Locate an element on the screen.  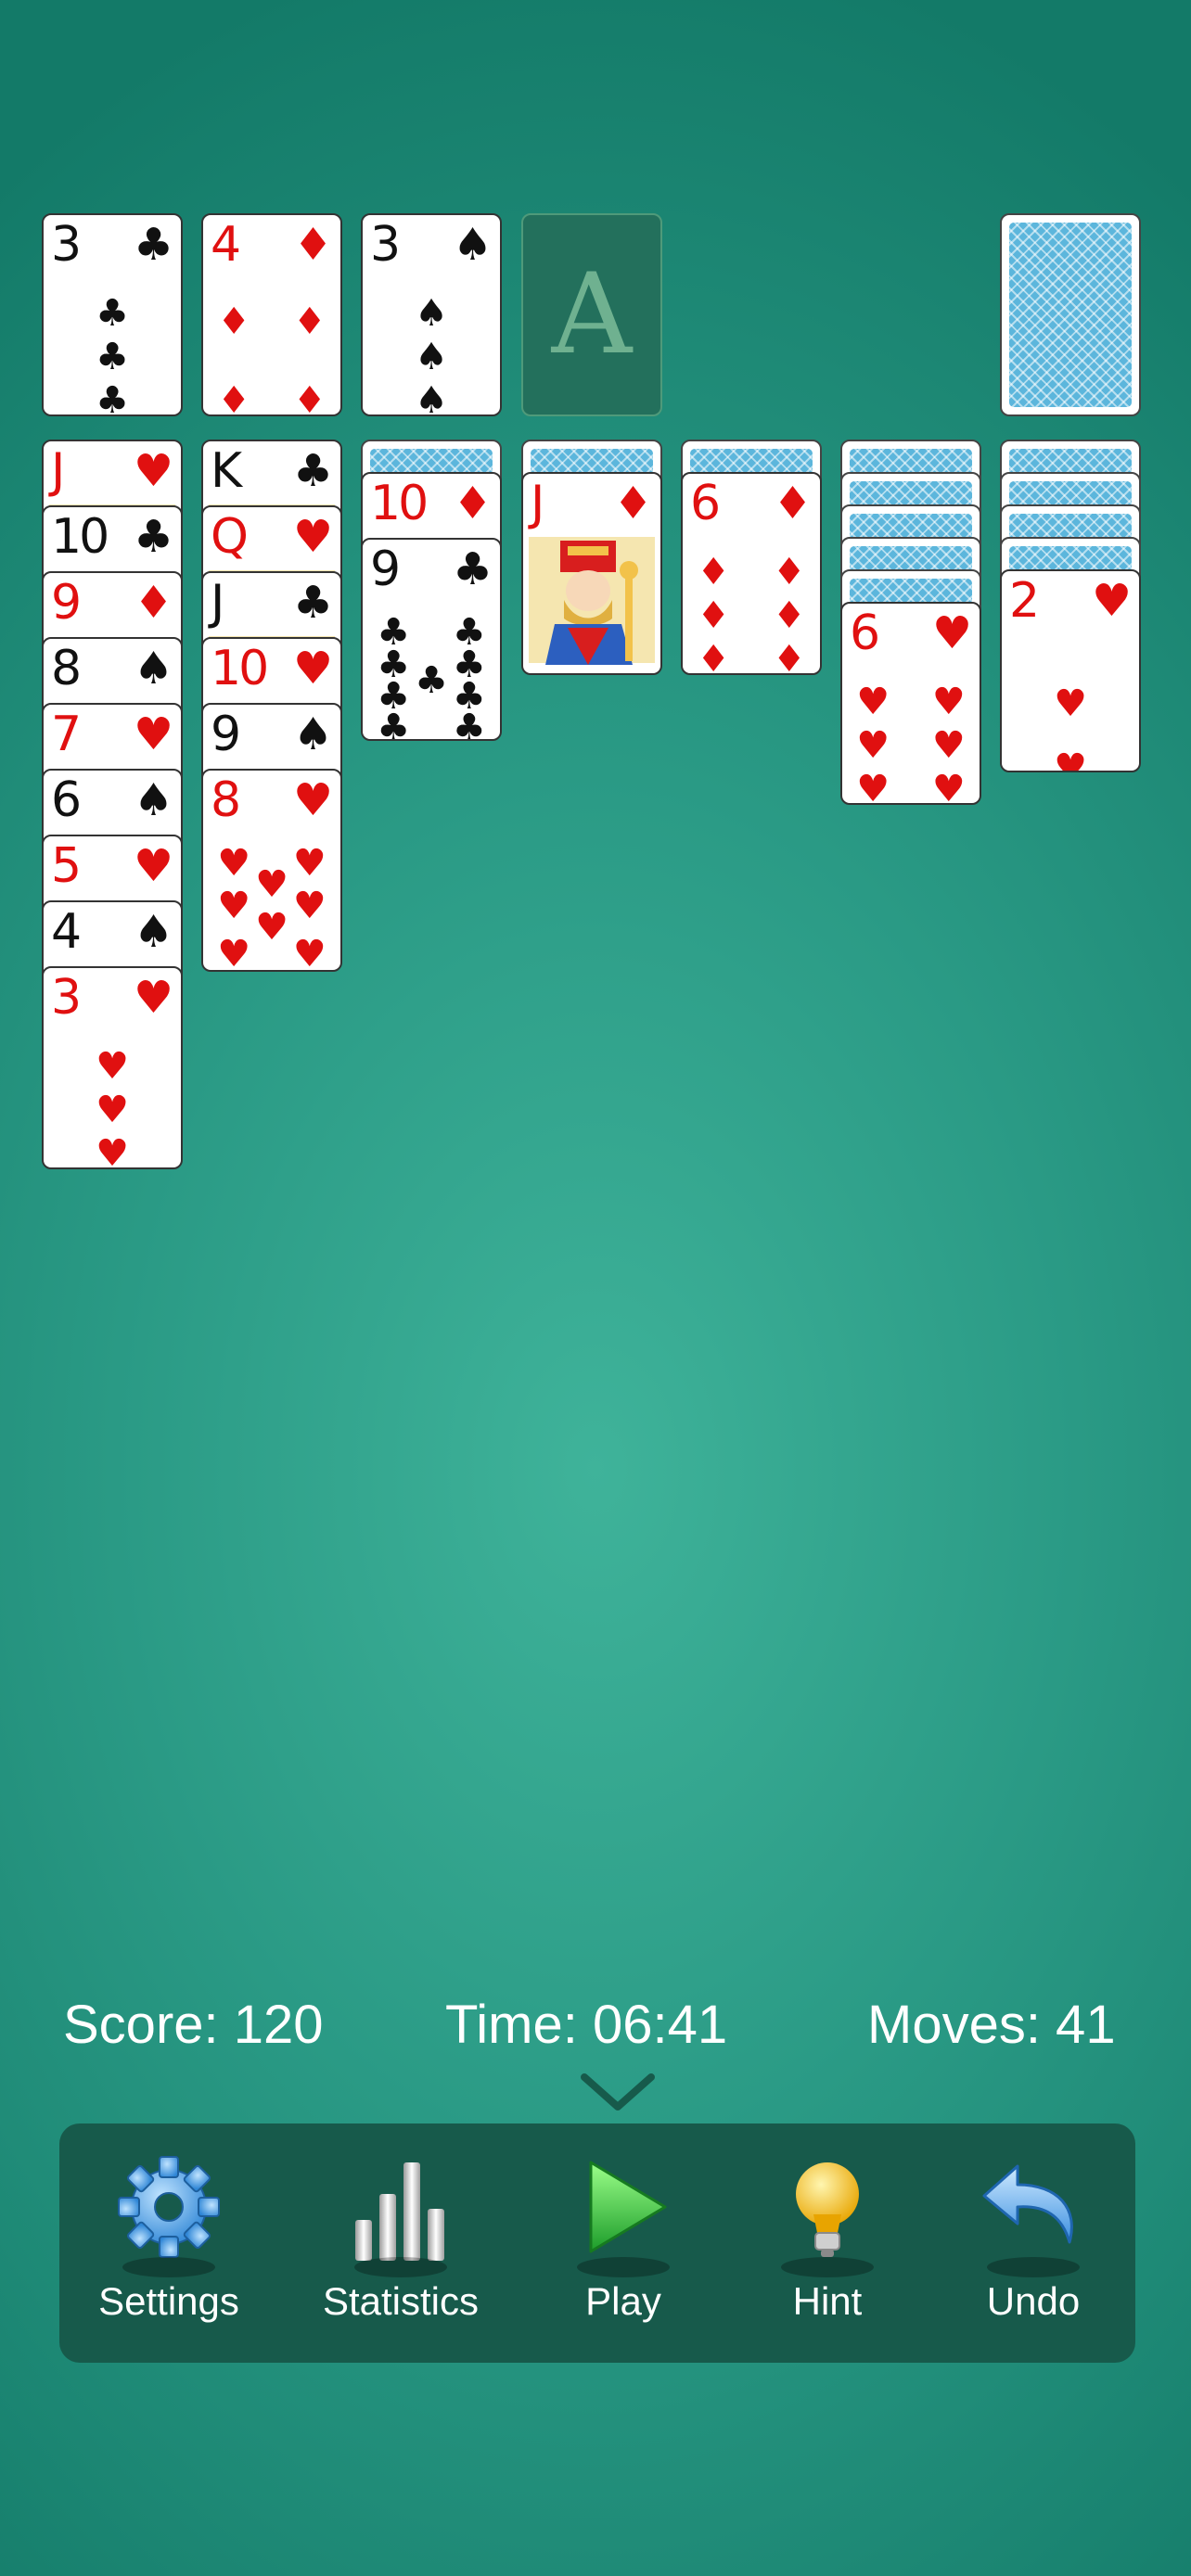
card-6-of-hearts: 6 ♥ ♥ ♥ ♥ ♥ ♥ ♥ is located at coordinates (910, 703).